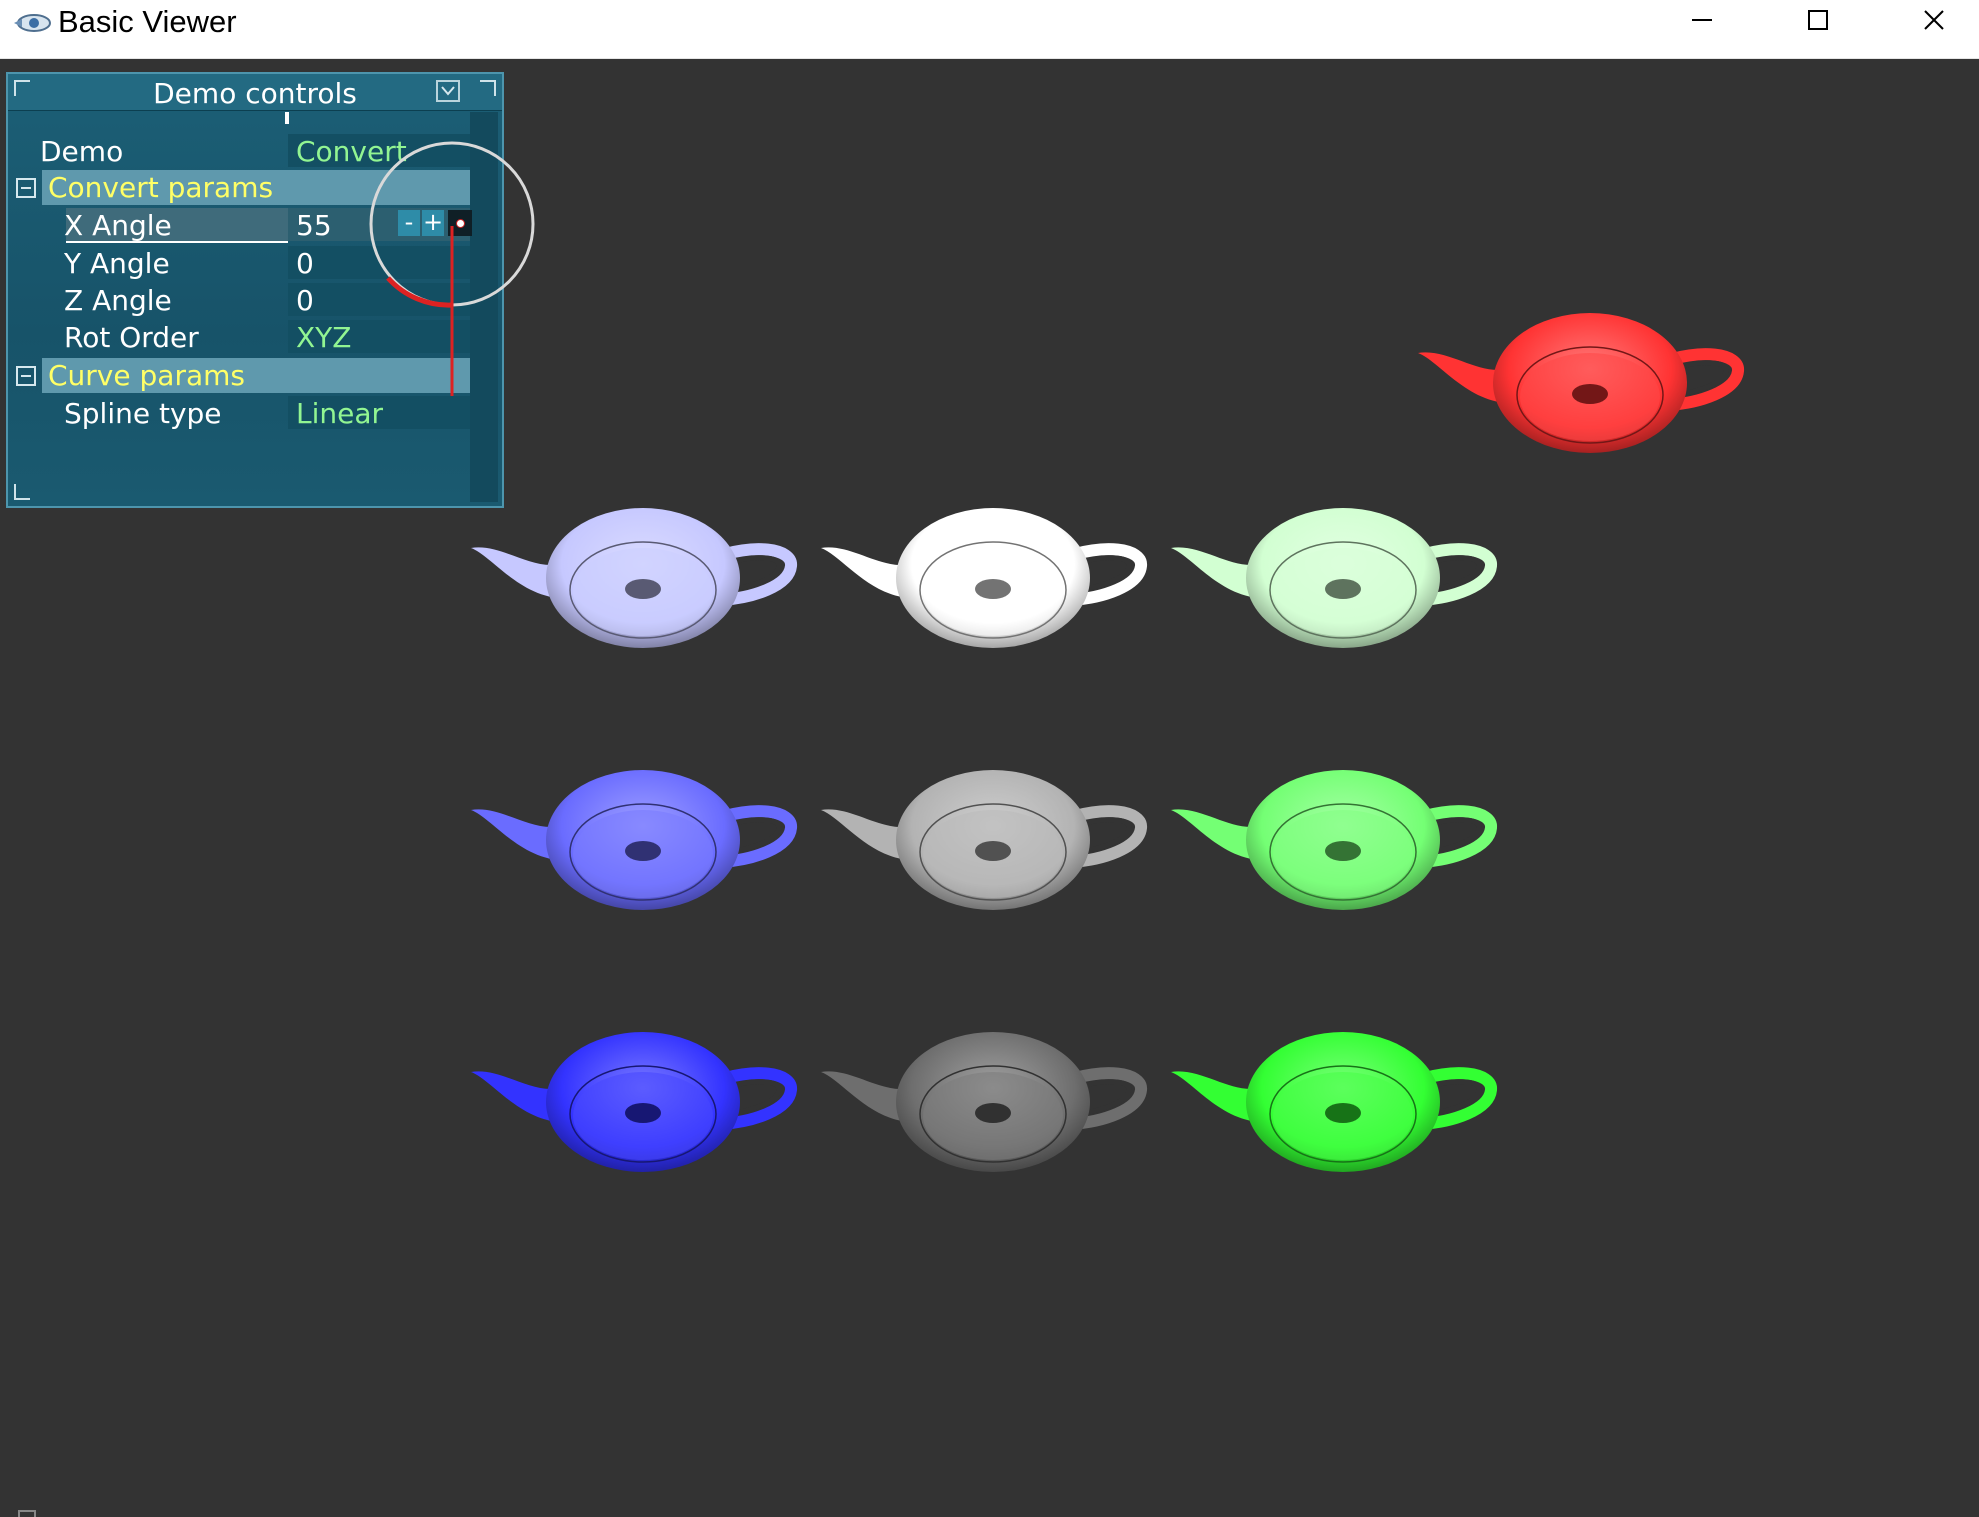 The height and width of the screenshot is (1517, 1979). I want to click on param-row-rot-order: Rot Order XYZ, so click(239, 337).